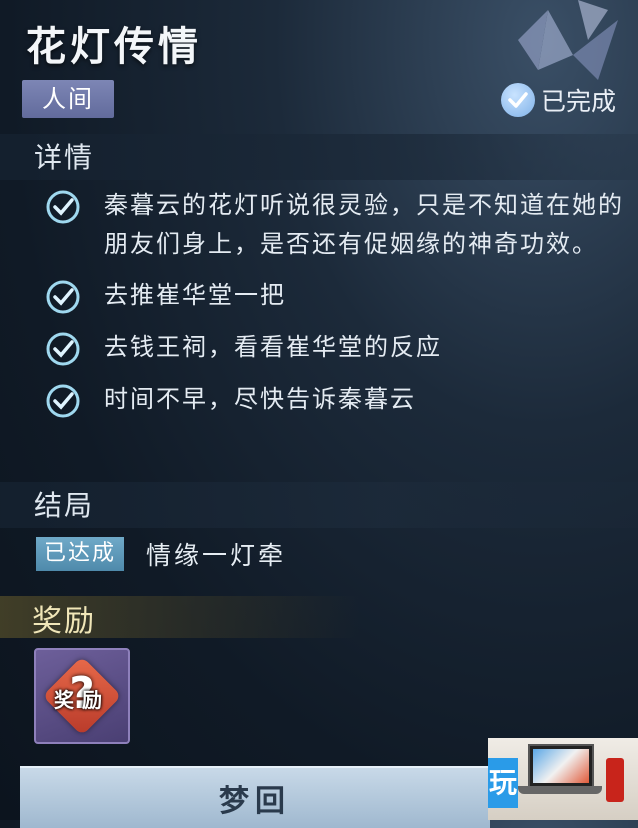 The width and height of the screenshot is (638, 828). Describe the element at coordinates (80, 554) in the screenshot. I see `achieved-badge: 已达成` at that location.